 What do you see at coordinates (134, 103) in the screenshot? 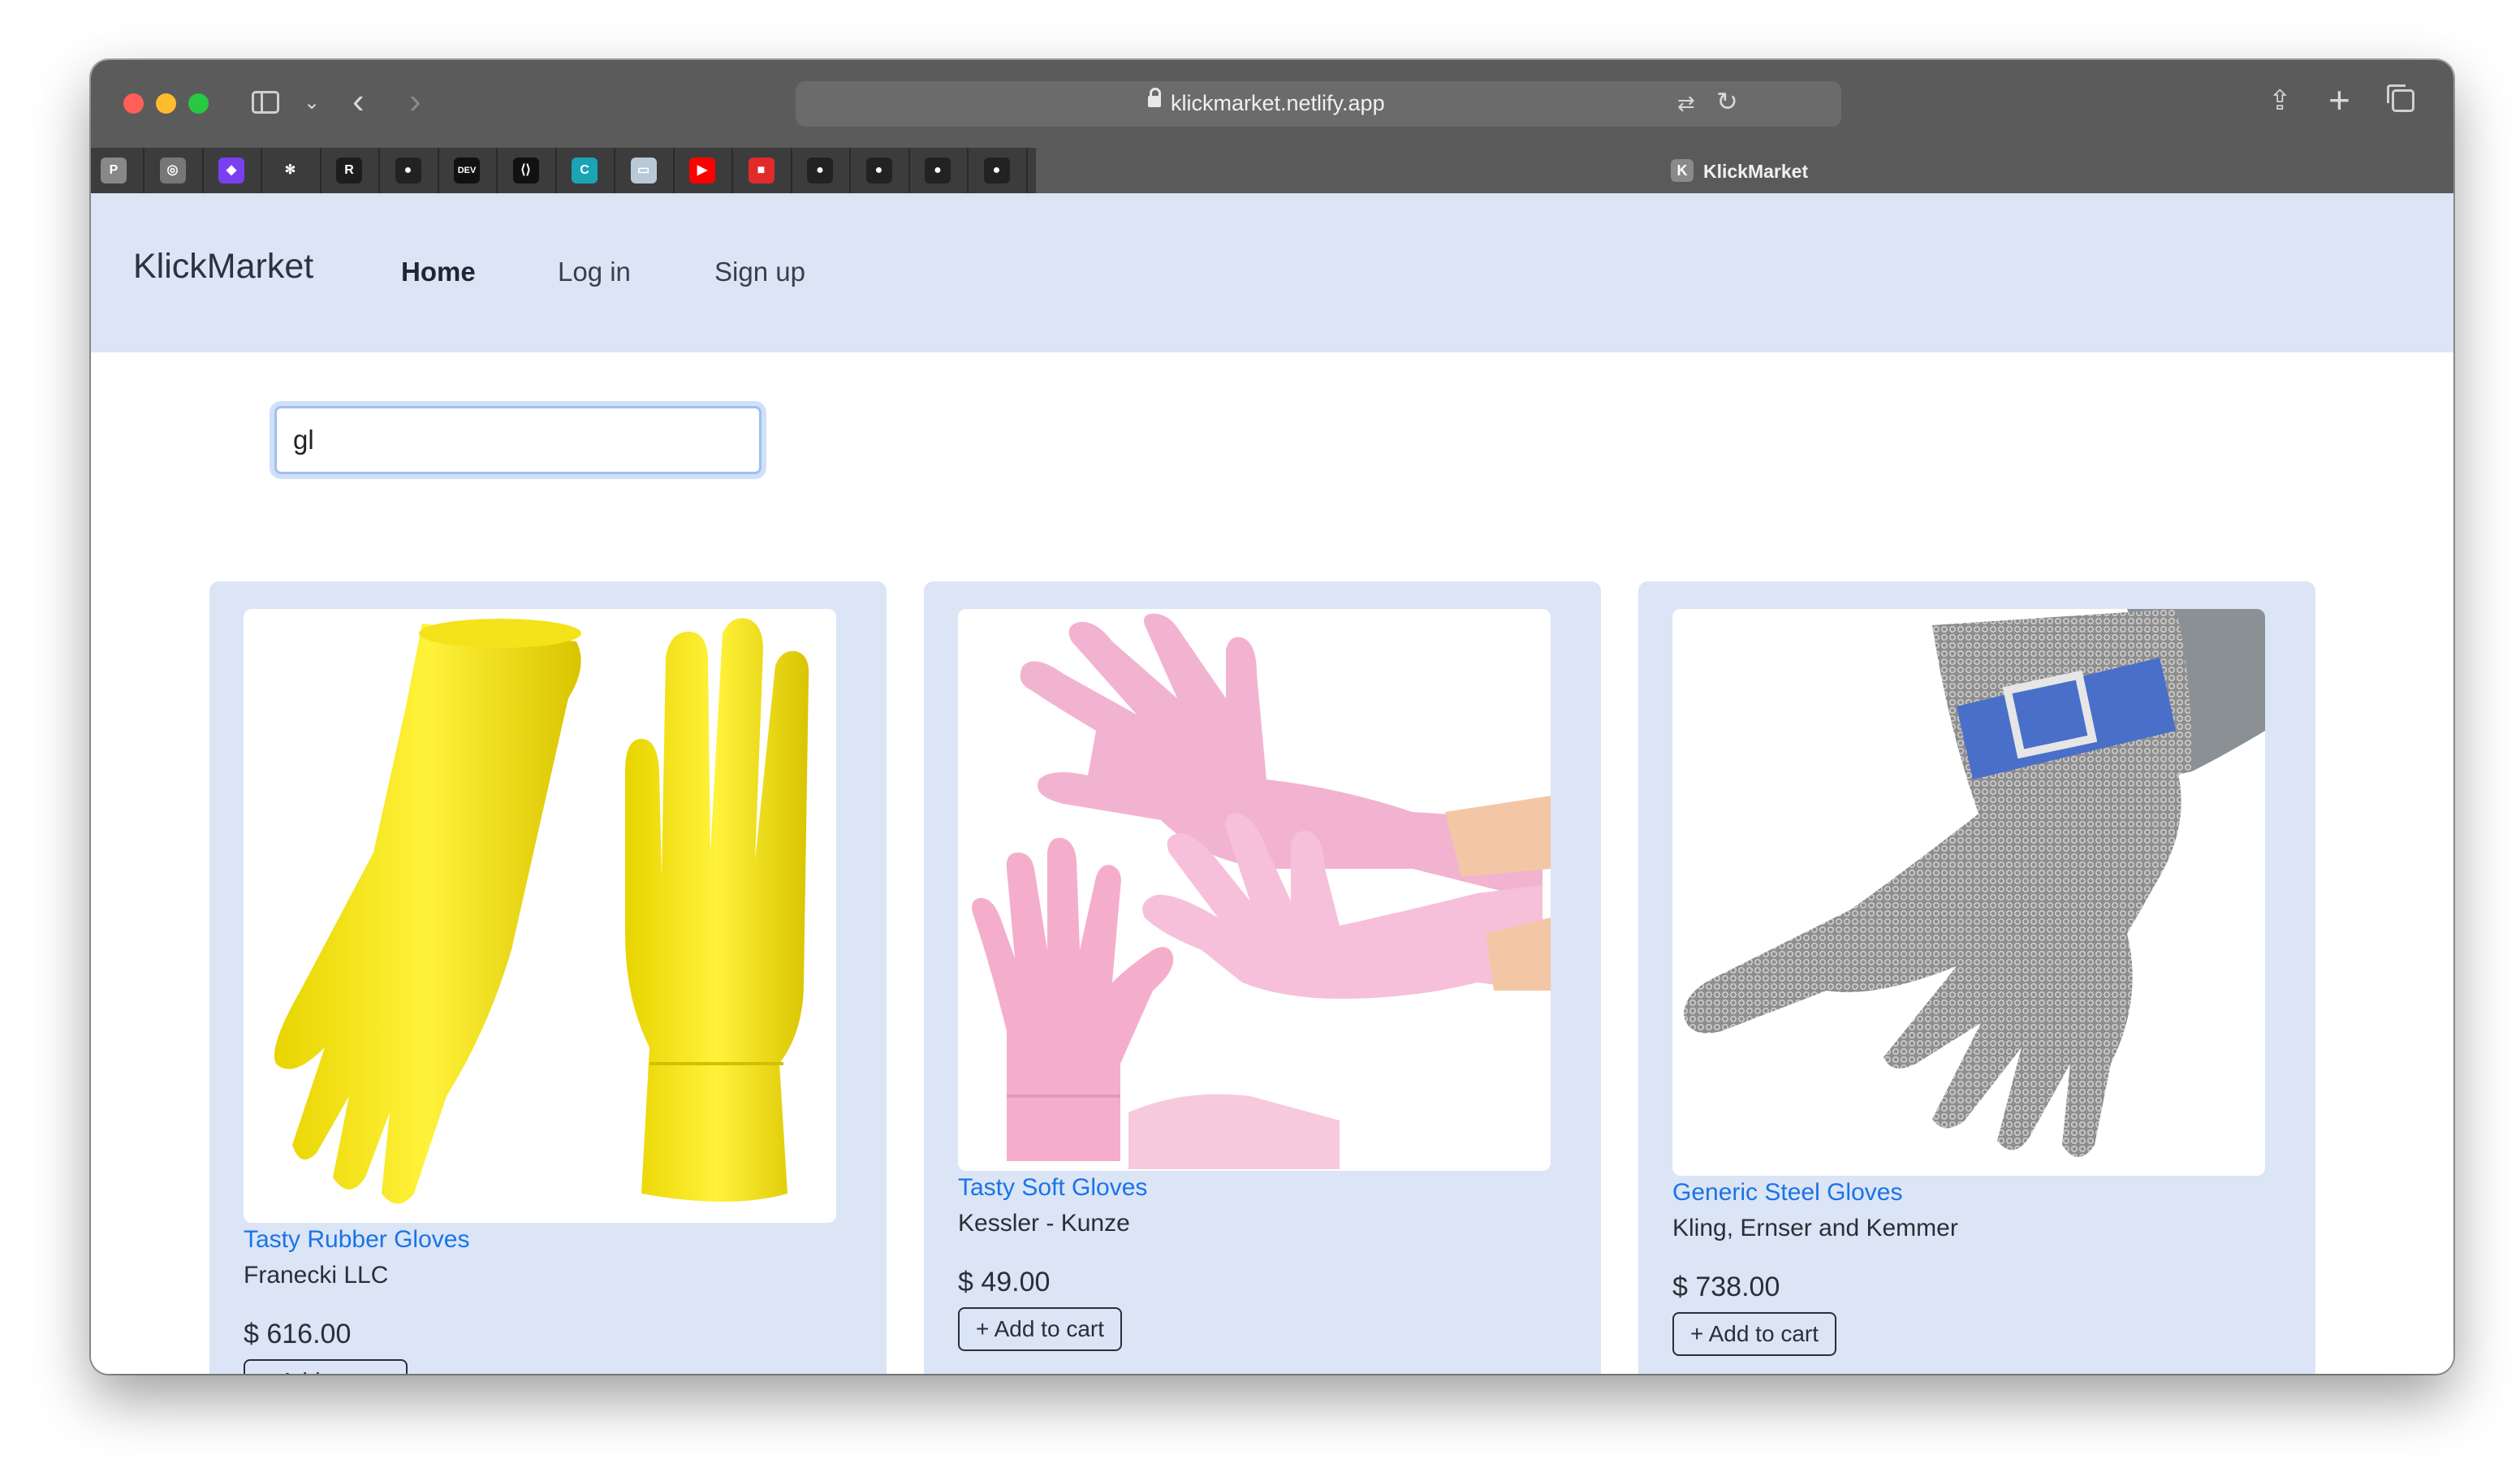
I see `close-window-button` at bounding box center [134, 103].